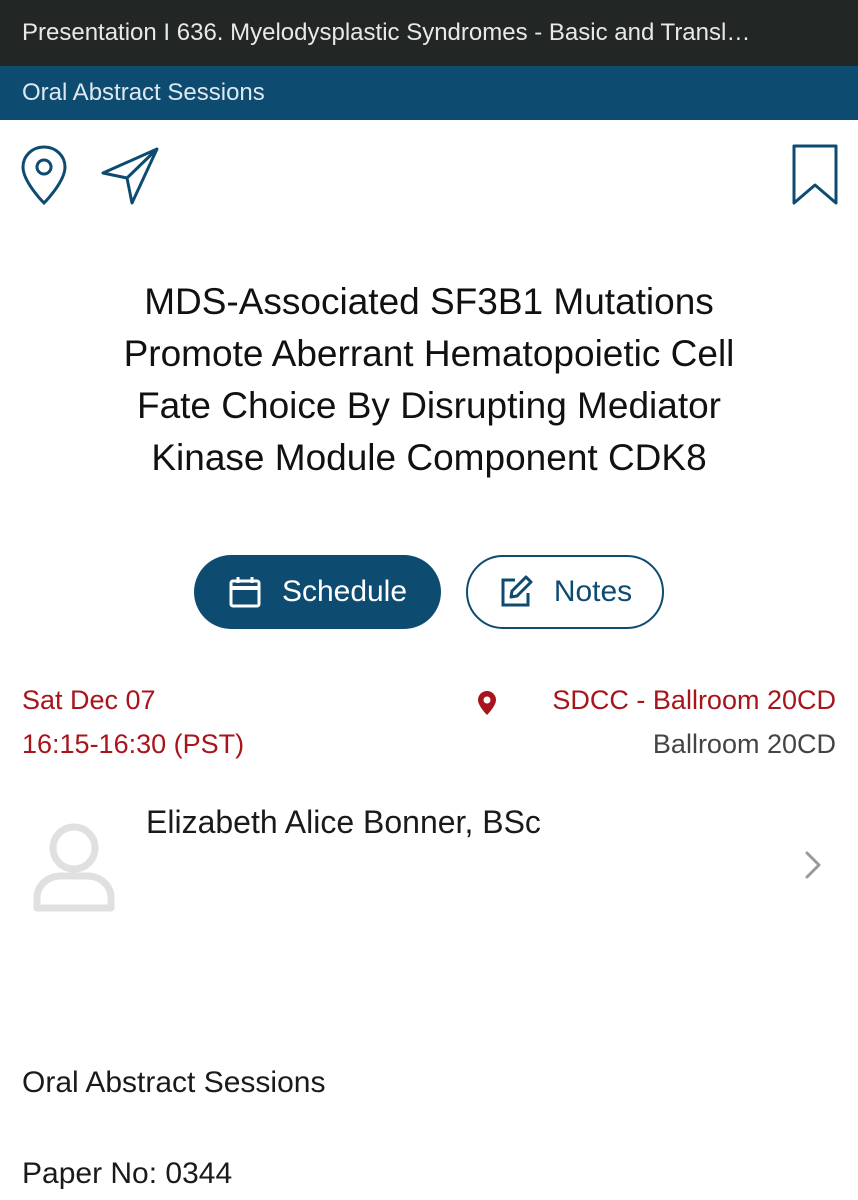 This screenshot has height=1200, width=858. What do you see at coordinates (44, 175) in the screenshot?
I see `map-pin-icon` at bounding box center [44, 175].